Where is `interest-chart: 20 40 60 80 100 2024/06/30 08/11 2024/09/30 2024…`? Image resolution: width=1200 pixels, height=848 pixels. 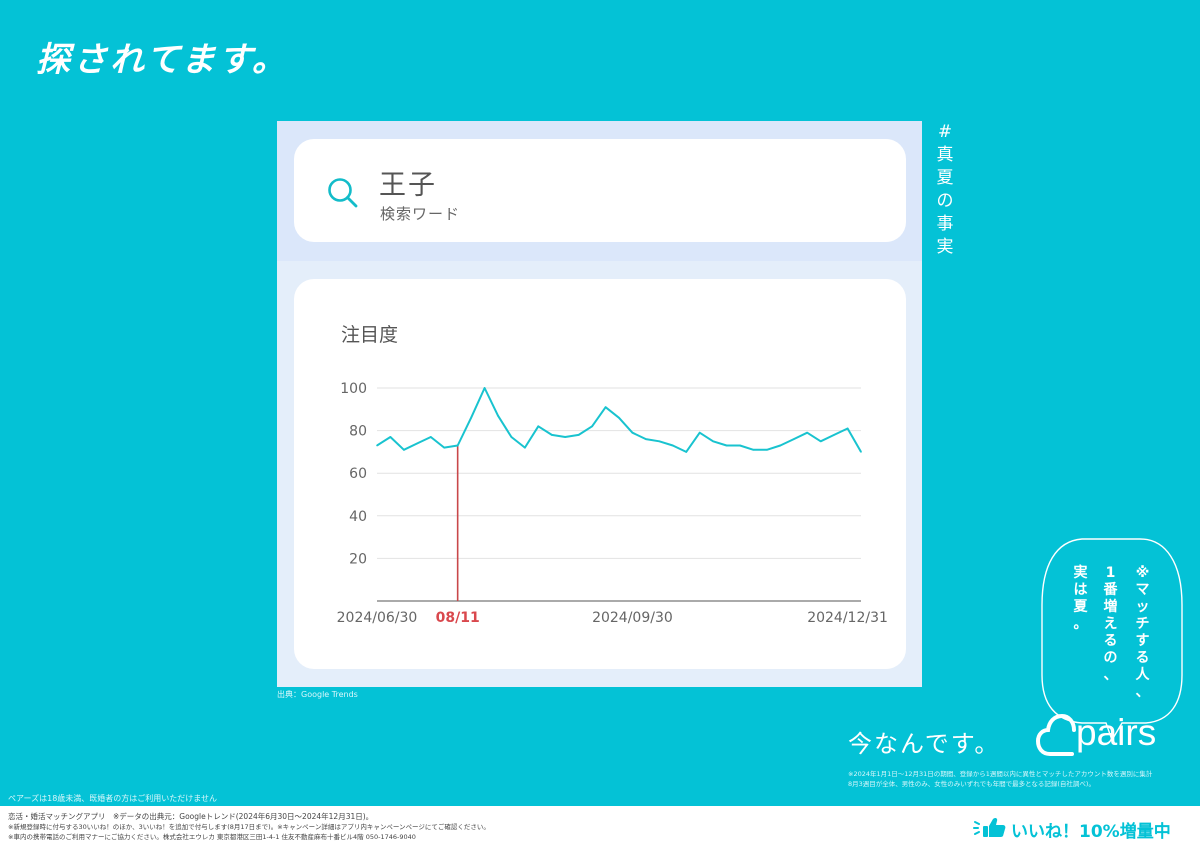
interest-chart: 20 40 60 80 100 2024/06/30 08/11 2024/09/30 2024… is located at coordinates (612, 503).